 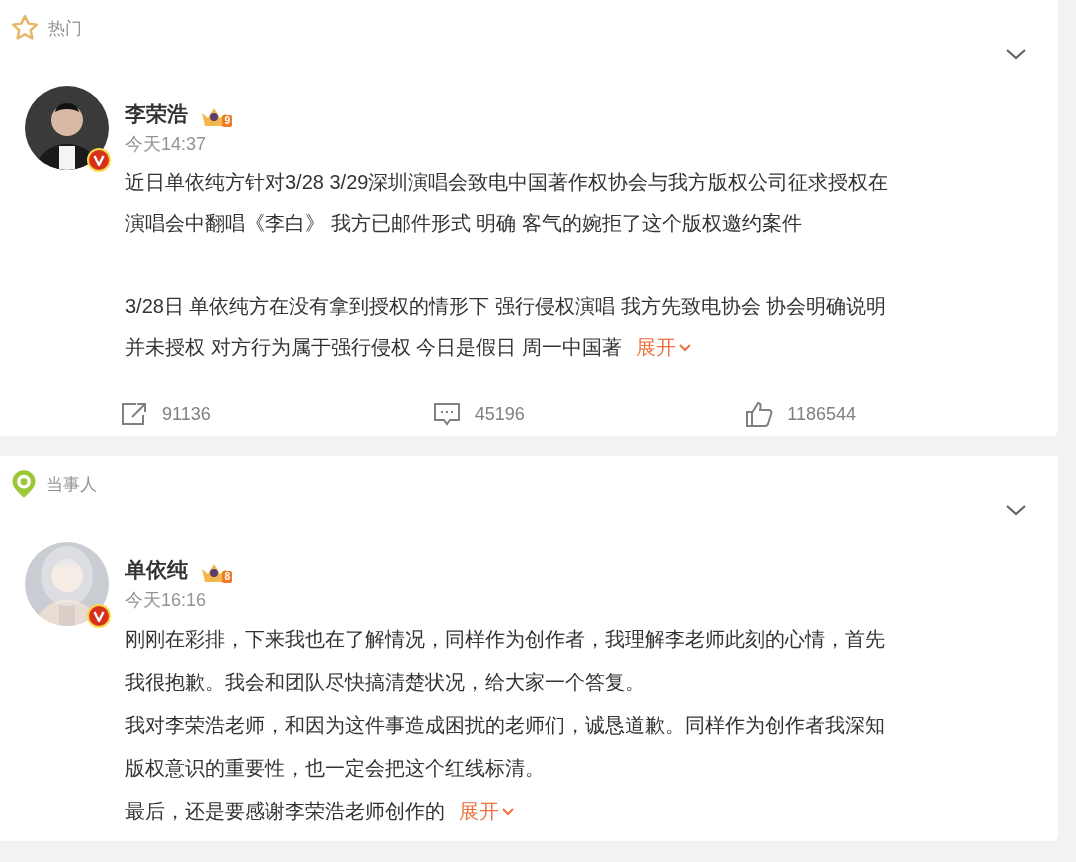 What do you see at coordinates (505, 661) in the screenshot?
I see `post-text: 刚刚在彩排，下来我也在了解情况，同样作为创作者，我理解李老师此刻的心情，首先 我很抱歉。我会和团队尽快搞清楚状况，给大家一个答复。` at bounding box center [505, 661].